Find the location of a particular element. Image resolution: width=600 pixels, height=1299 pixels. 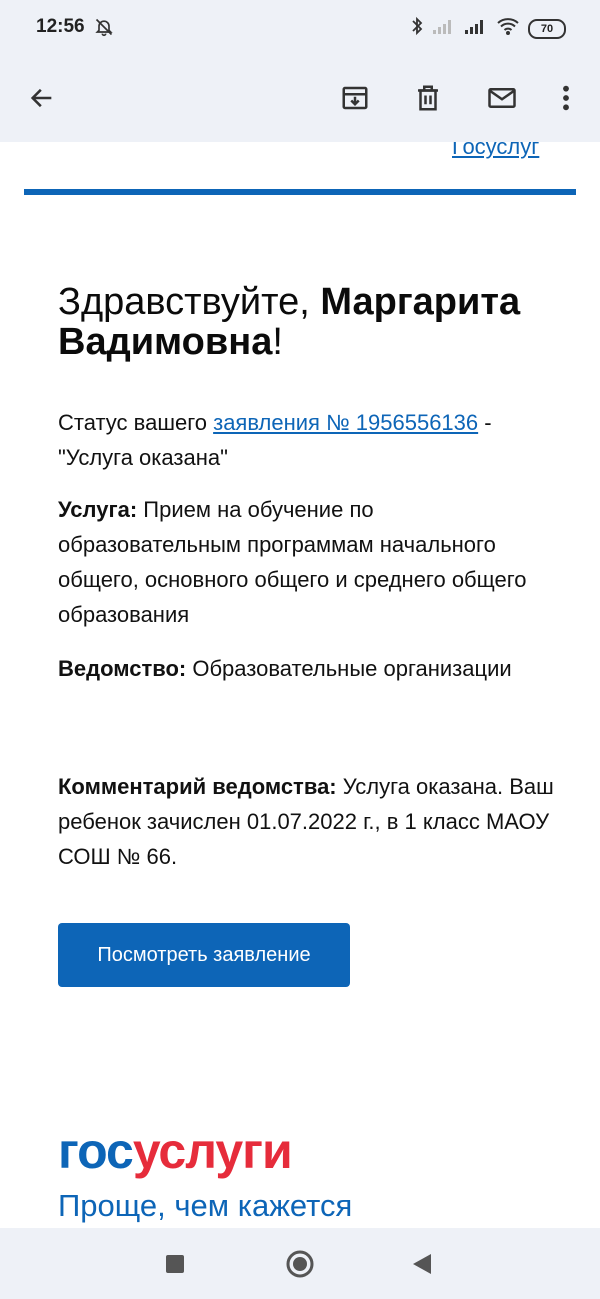

triangle-back-icon is located at coordinates (422, 1264).